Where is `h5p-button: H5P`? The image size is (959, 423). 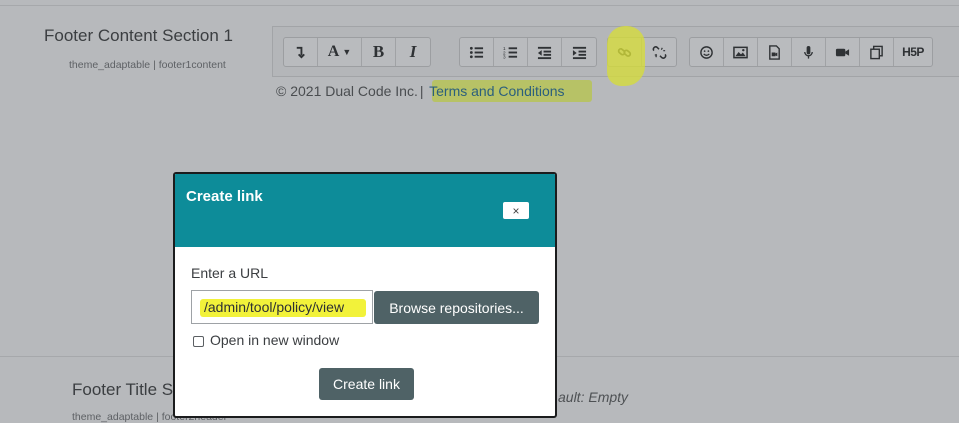 h5p-button: H5P is located at coordinates (913, 52).